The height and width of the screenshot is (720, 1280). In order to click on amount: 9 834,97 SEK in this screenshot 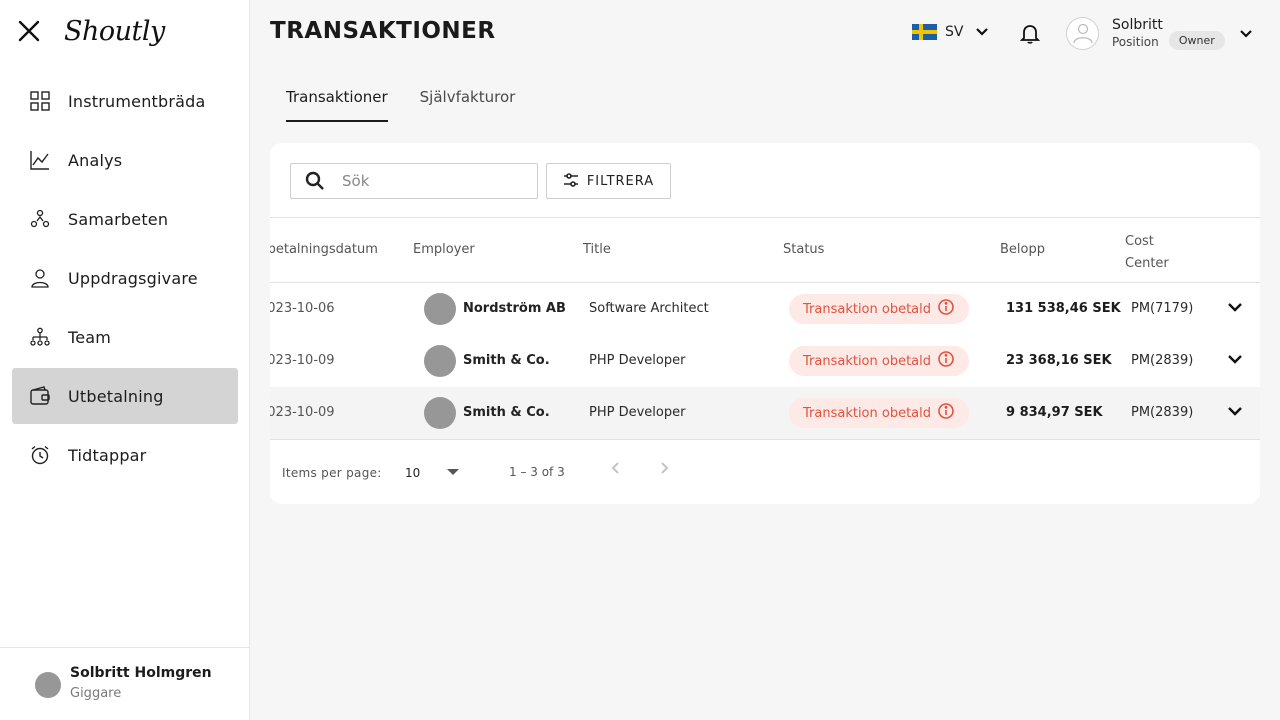, I will do `click(1054, 412)`.